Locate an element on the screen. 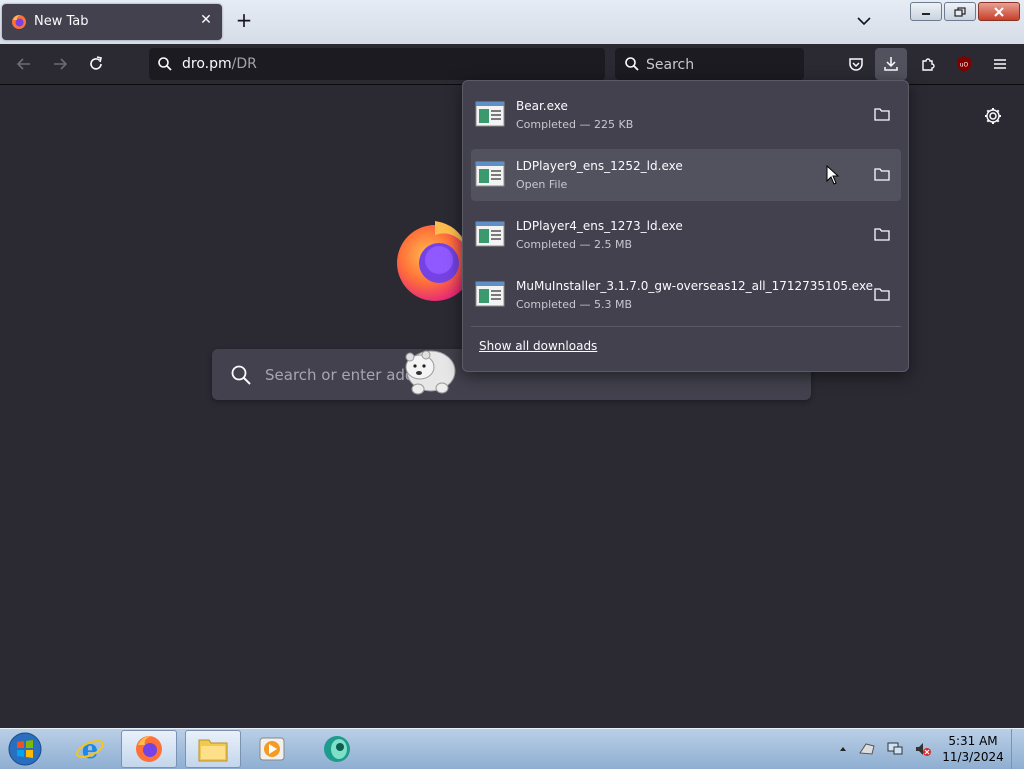  media-player-icon is located at coordinates (272, 749).